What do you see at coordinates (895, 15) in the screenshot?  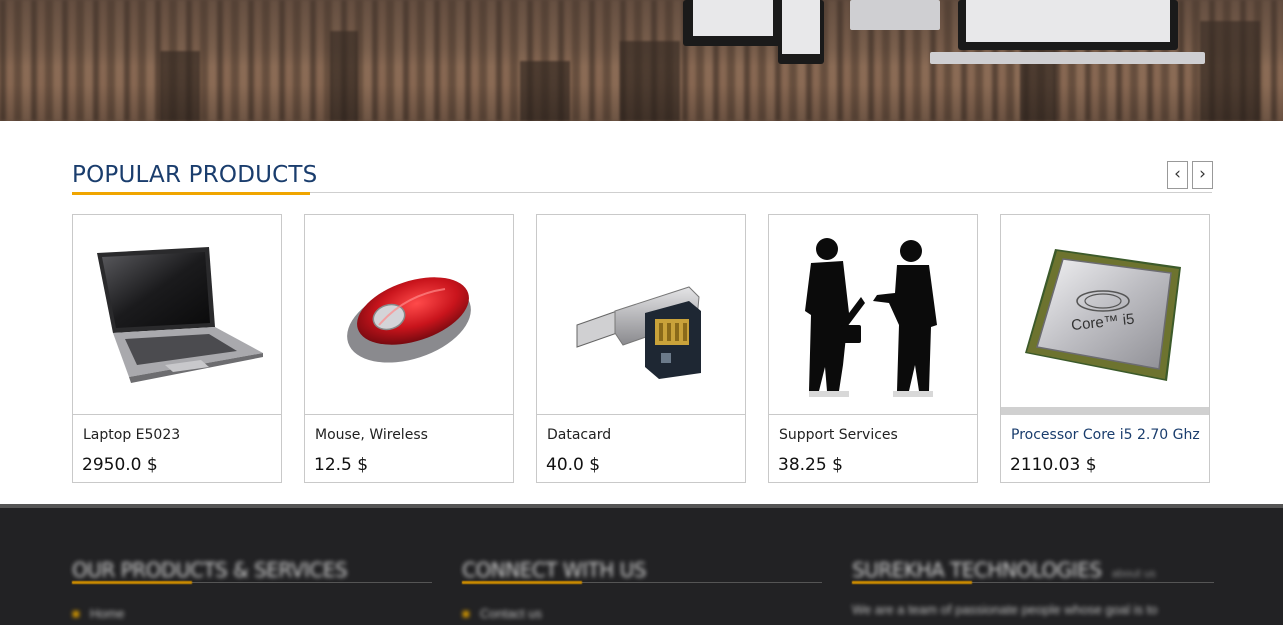 I see `laptop-device-image` at bounding box center [895, 15].